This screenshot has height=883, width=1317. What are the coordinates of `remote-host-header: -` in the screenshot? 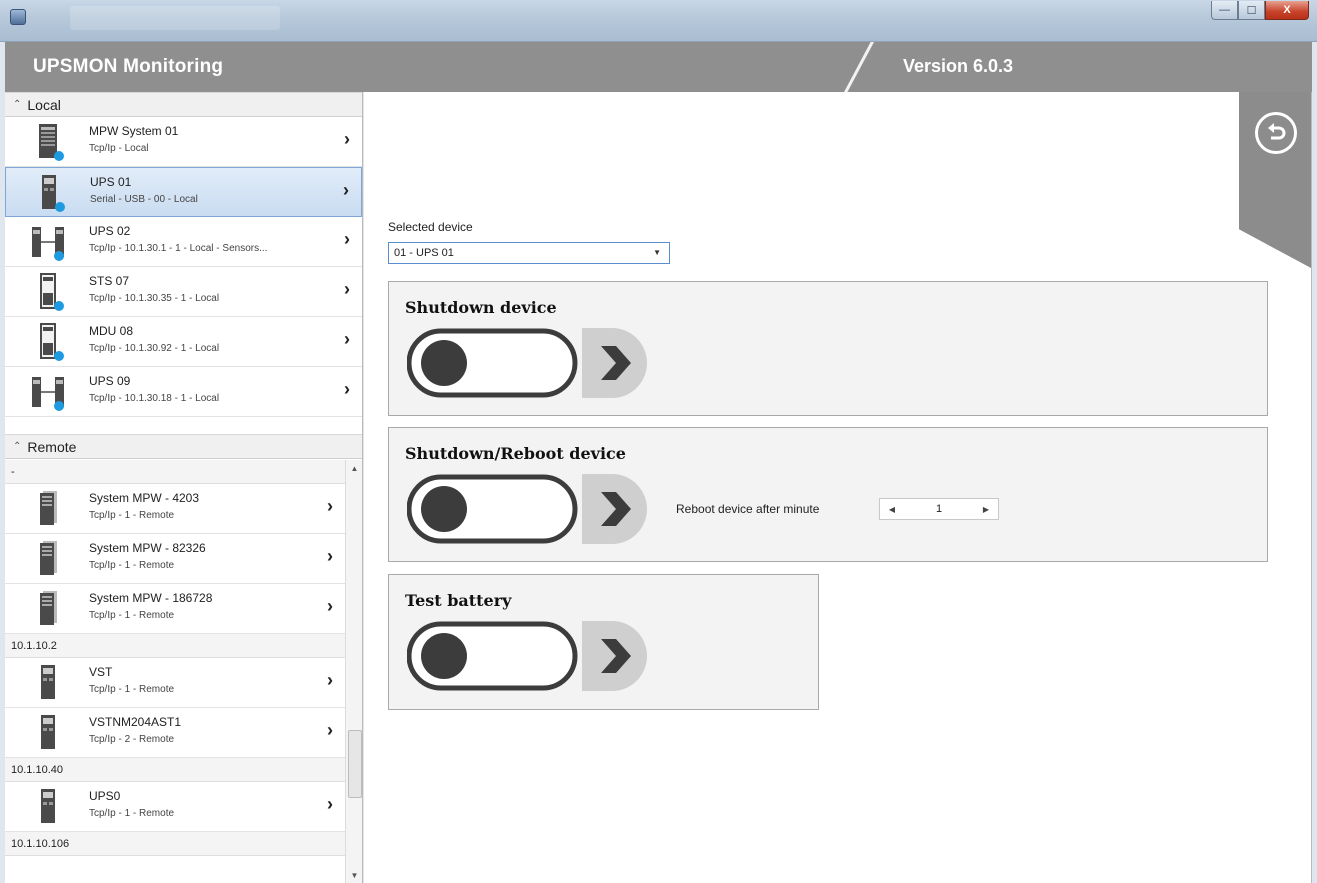 It's located at (183, 472).